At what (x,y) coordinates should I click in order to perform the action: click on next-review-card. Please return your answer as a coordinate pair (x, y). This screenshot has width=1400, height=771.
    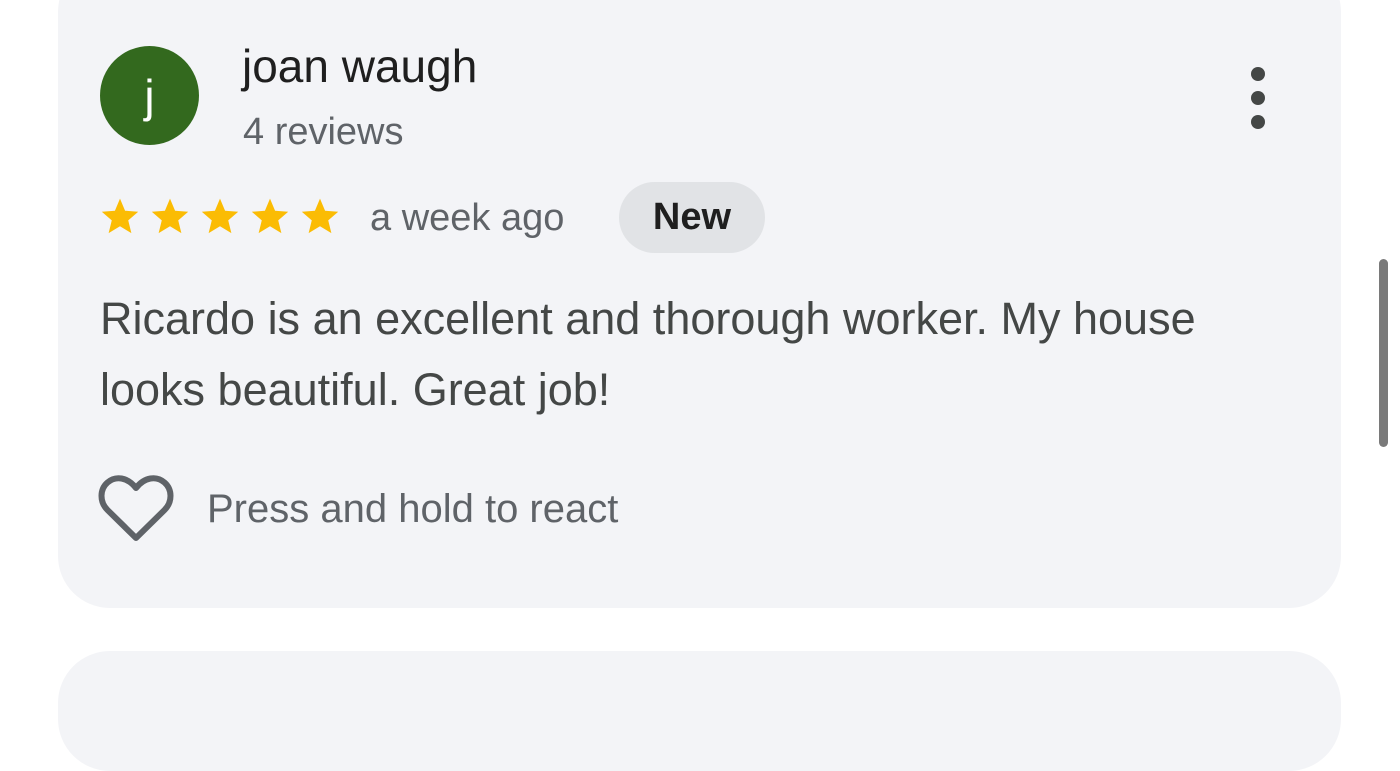
    Looking at the image, I should click on (699, 711).